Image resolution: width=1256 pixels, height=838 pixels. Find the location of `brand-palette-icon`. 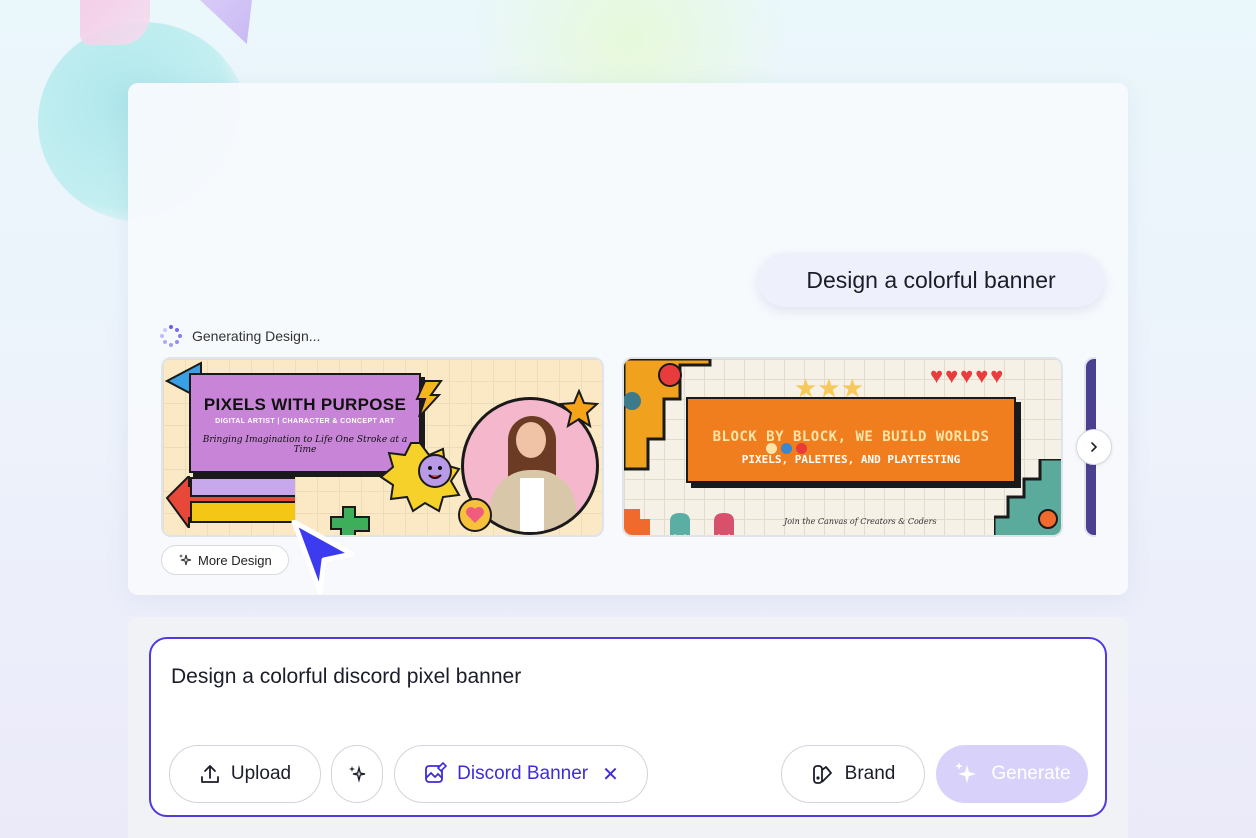

brand-palette-icon is located at coordinates (822, 774).